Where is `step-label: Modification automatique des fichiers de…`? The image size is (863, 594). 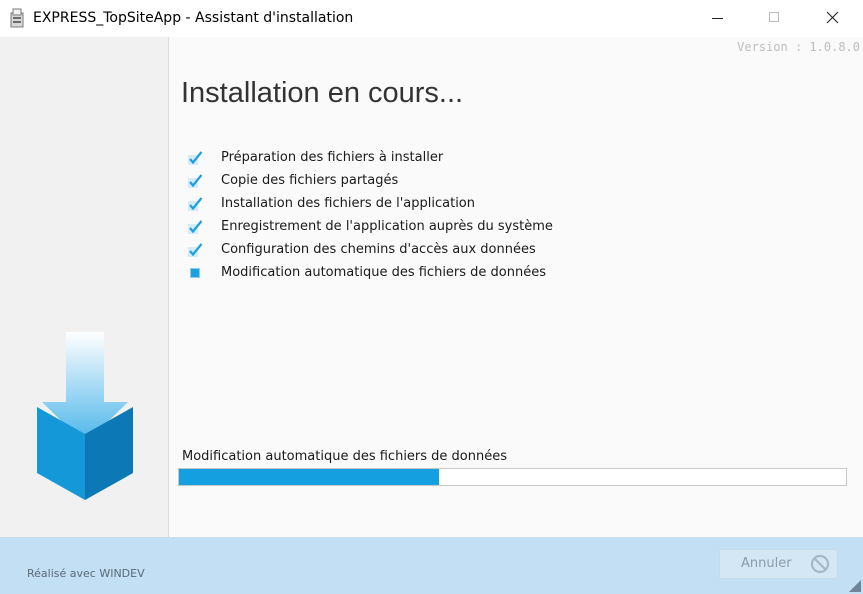 step-label: Modification automatique des fichiers de… is located at coordinates (384, 272).